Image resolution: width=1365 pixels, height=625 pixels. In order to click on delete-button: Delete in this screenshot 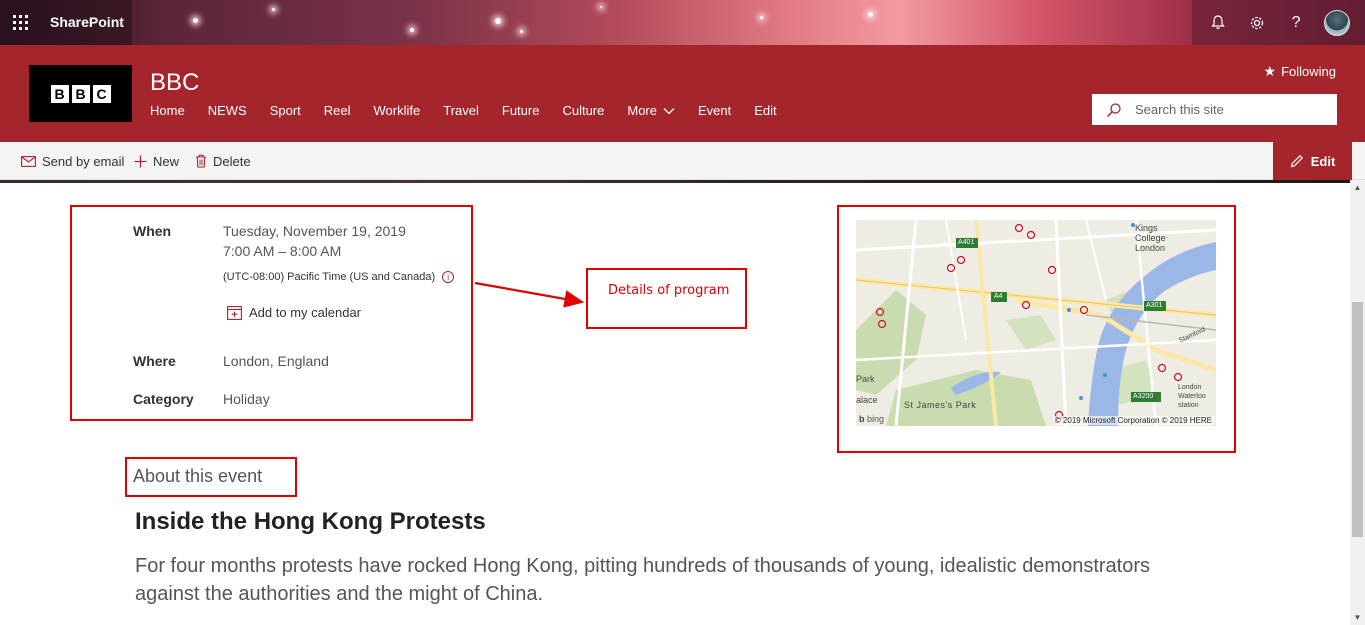, I will do `click(223, 161)`.